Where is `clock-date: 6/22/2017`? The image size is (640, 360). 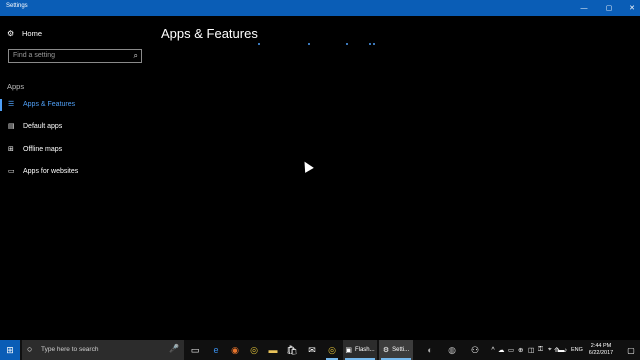
clock-date: 6/22/2017 is located at coordinates (601, 353).